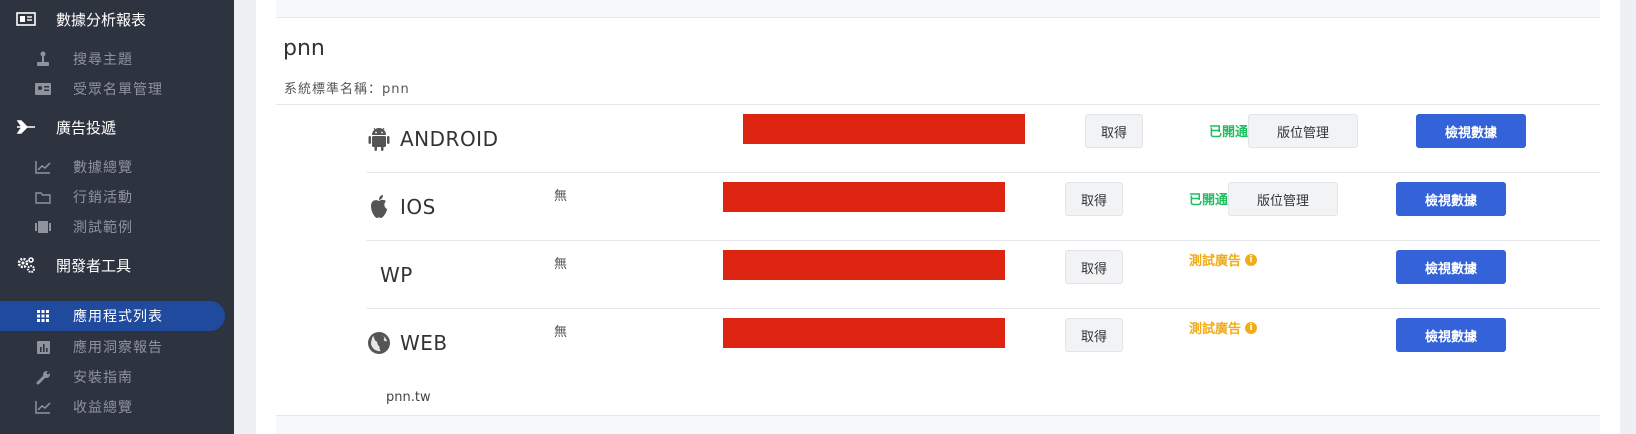 The image size is (1636, 434). I want to click on app-title: pnn, so click(304, 48).